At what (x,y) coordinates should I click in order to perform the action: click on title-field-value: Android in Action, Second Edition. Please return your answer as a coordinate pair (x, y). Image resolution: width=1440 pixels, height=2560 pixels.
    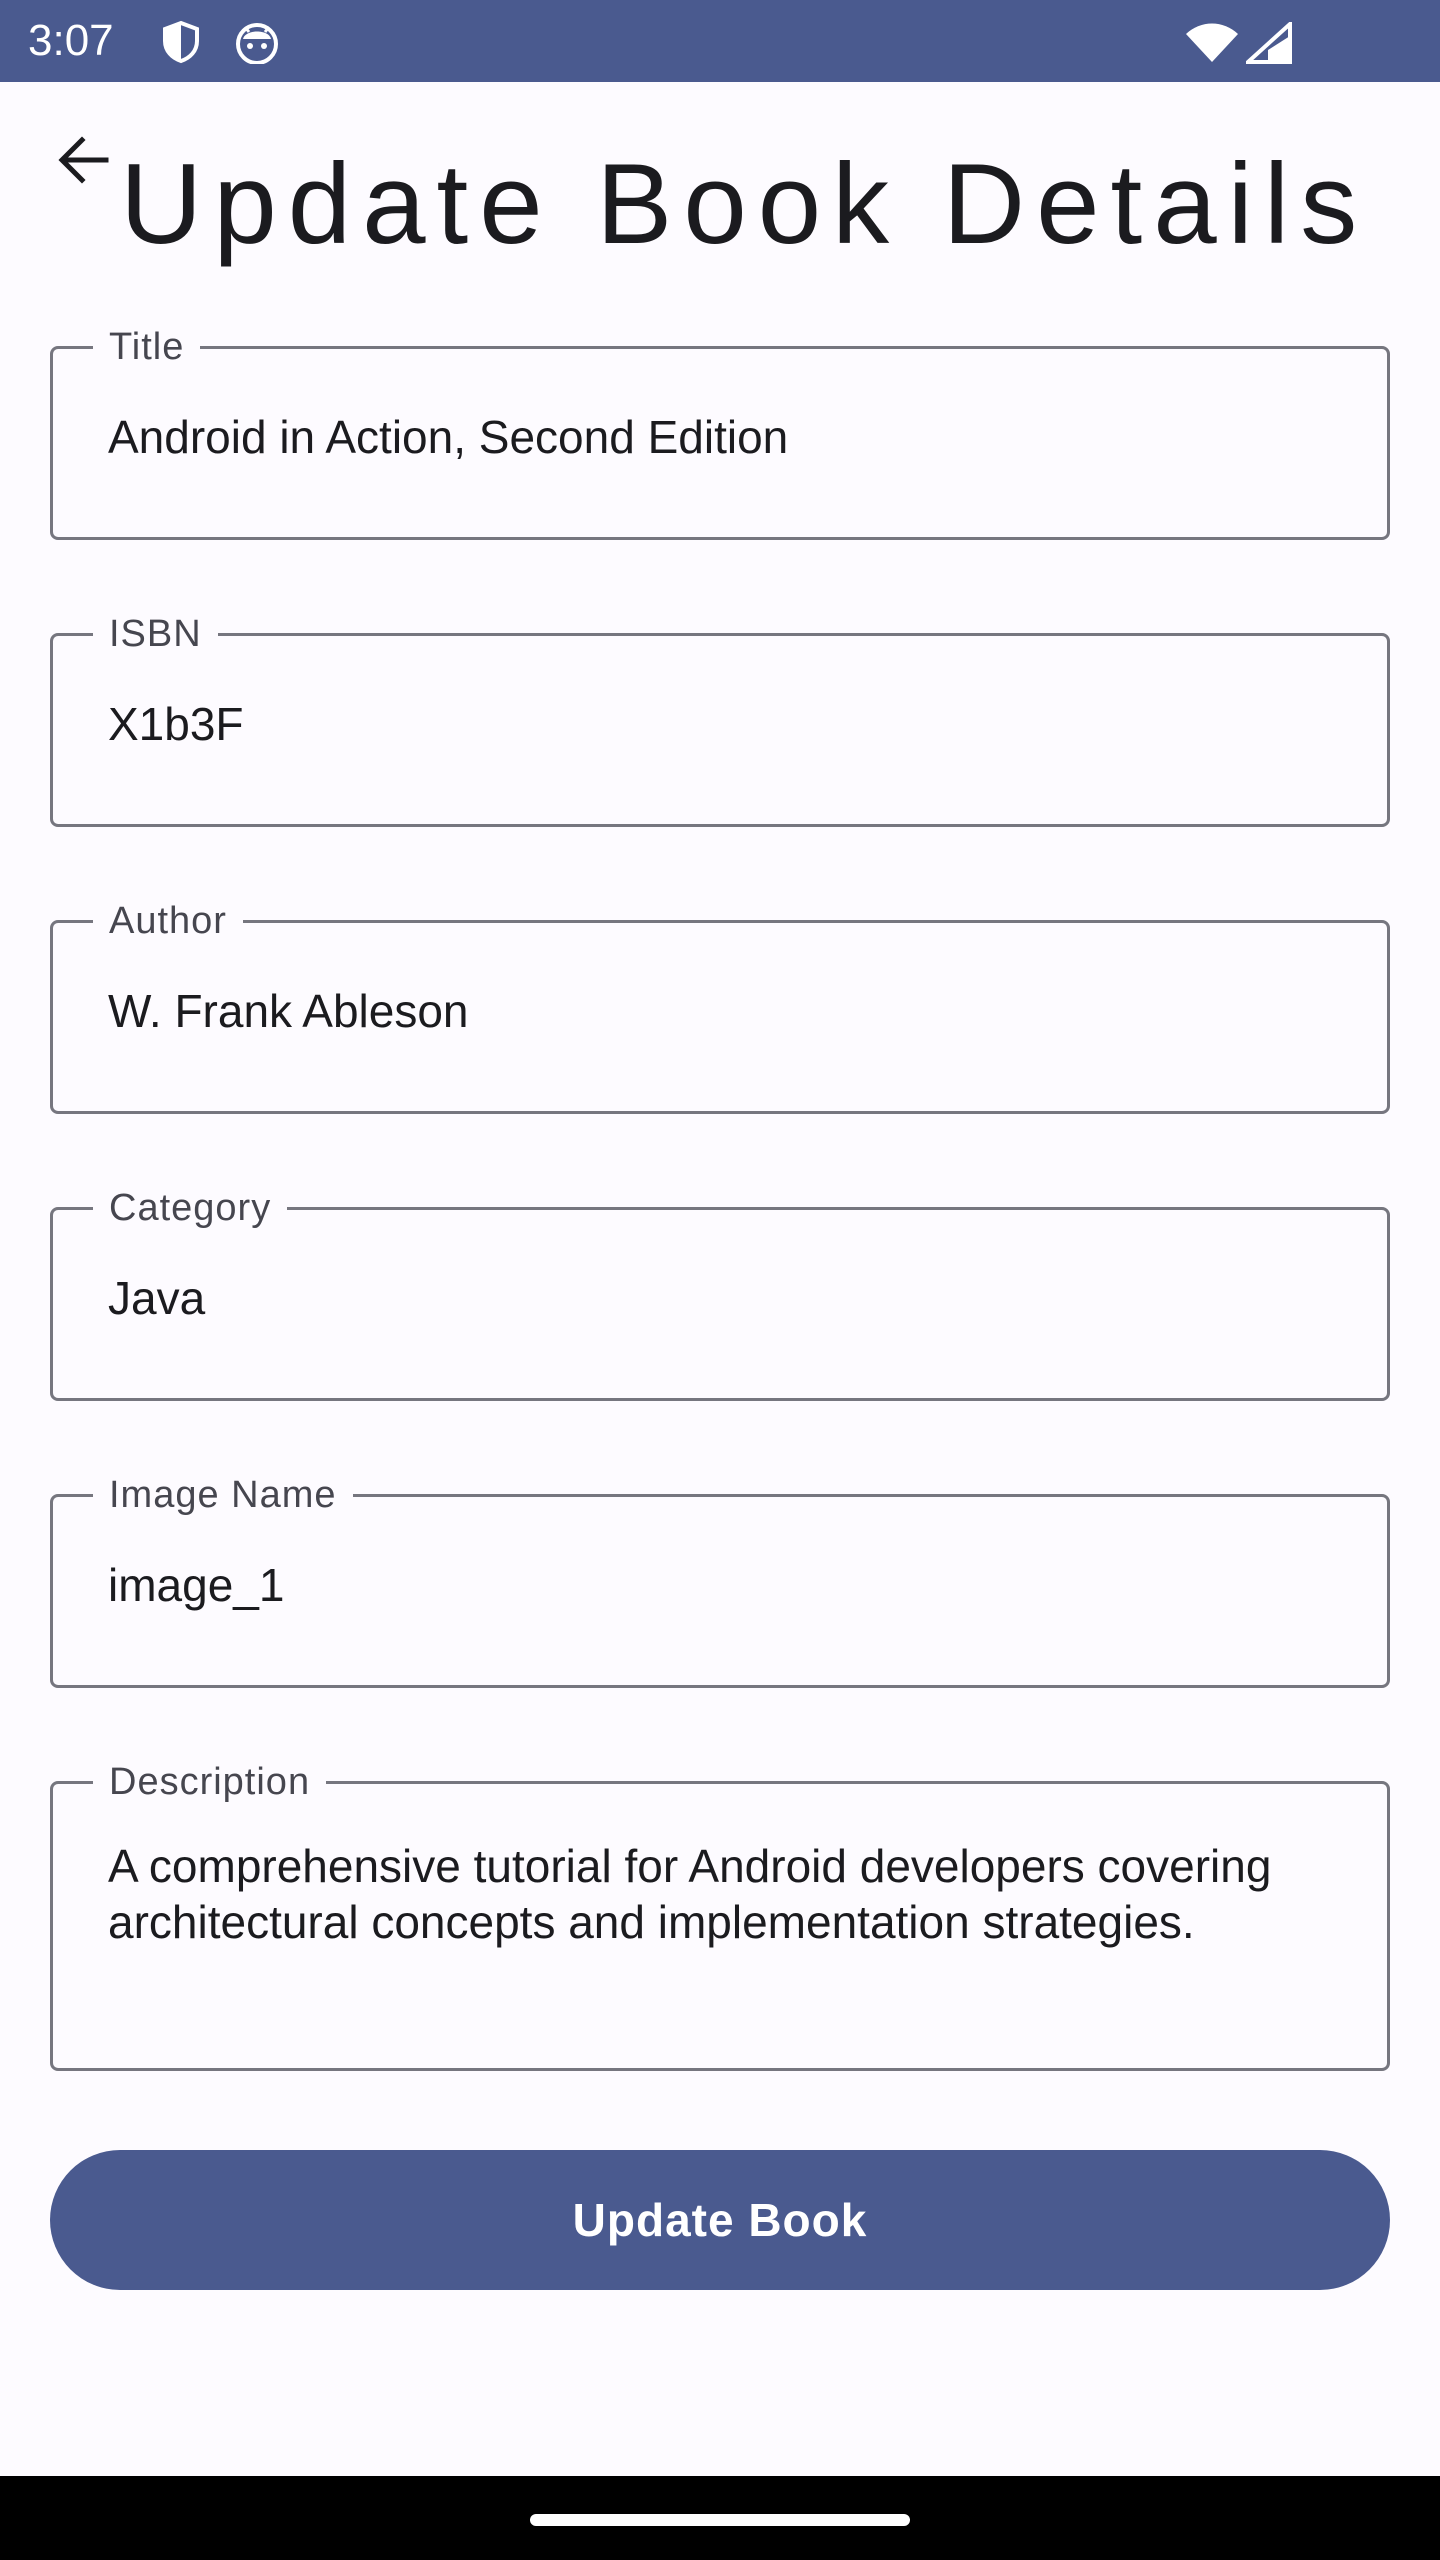
    Looking at the image, I should click on (448, 437).